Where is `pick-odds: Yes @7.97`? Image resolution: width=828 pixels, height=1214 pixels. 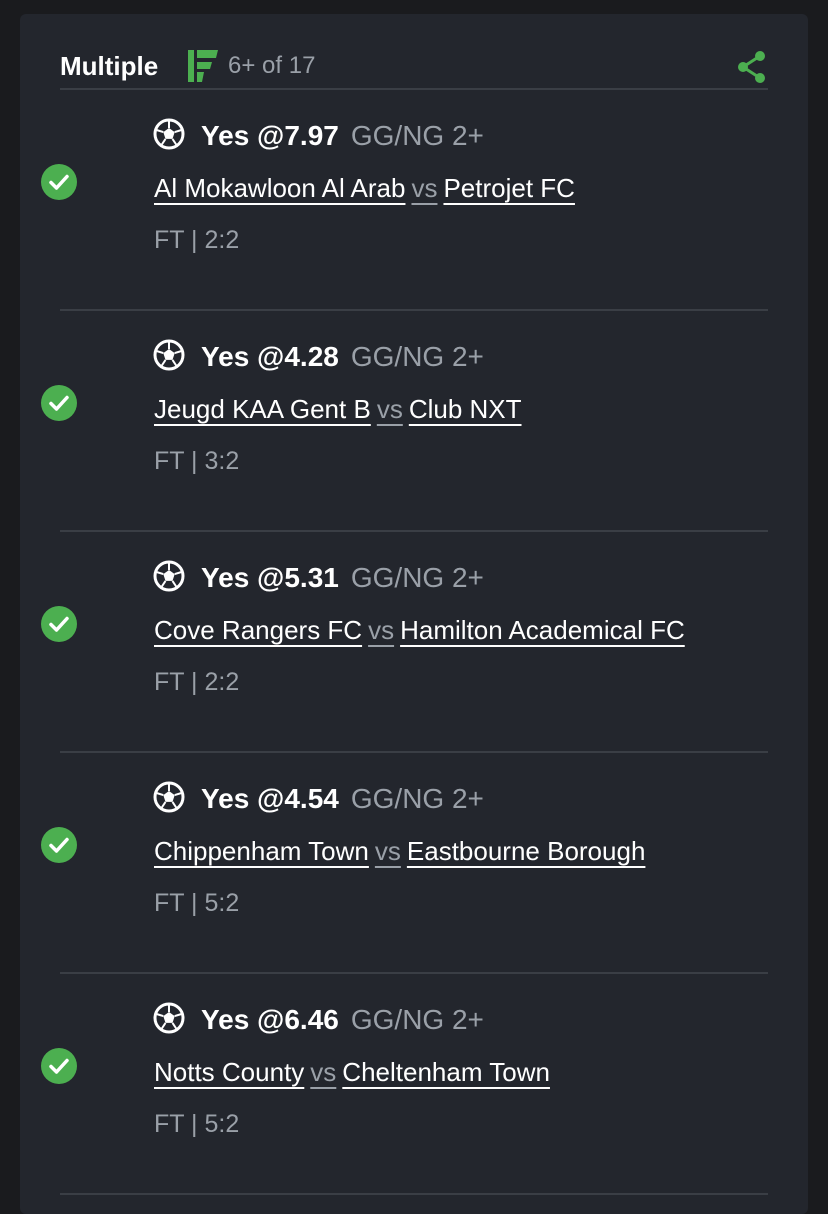 pick-odds: Yes @7.97 is located at coordinates (270, 135).